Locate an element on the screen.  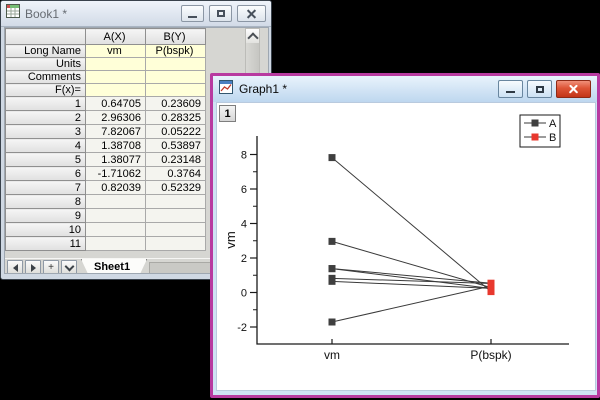
y-tick-label: 0 is located at coordinates (244, 294).